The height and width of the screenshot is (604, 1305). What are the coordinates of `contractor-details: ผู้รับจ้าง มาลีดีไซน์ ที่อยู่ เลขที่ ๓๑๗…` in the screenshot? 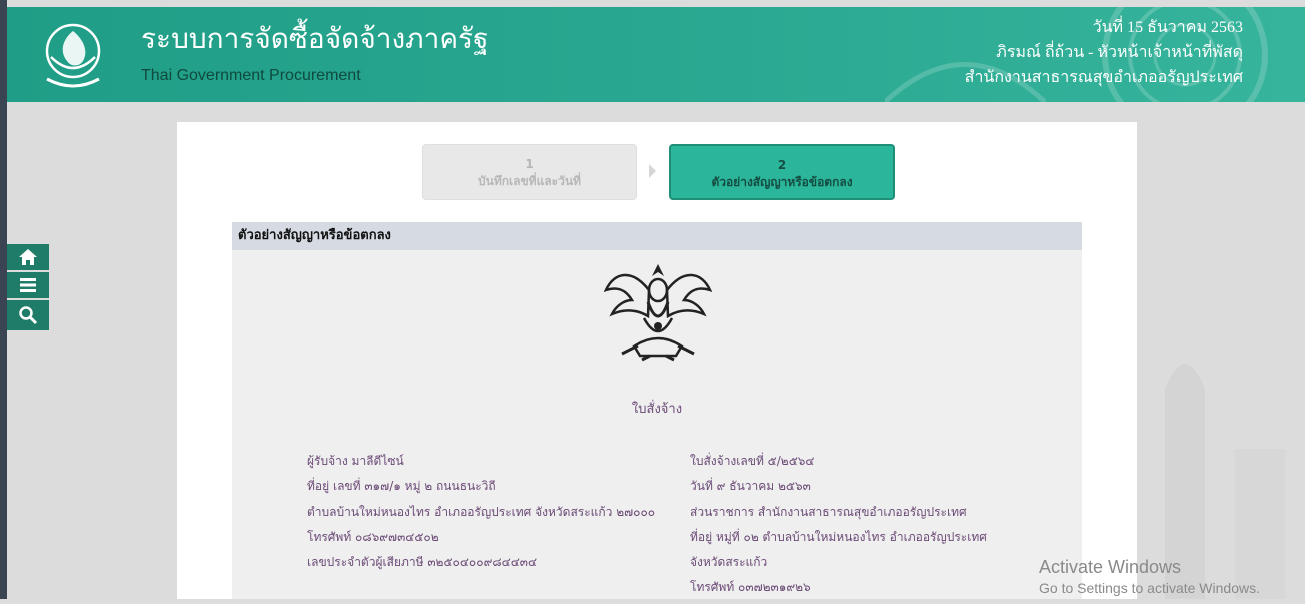 It's located at (481, 515).